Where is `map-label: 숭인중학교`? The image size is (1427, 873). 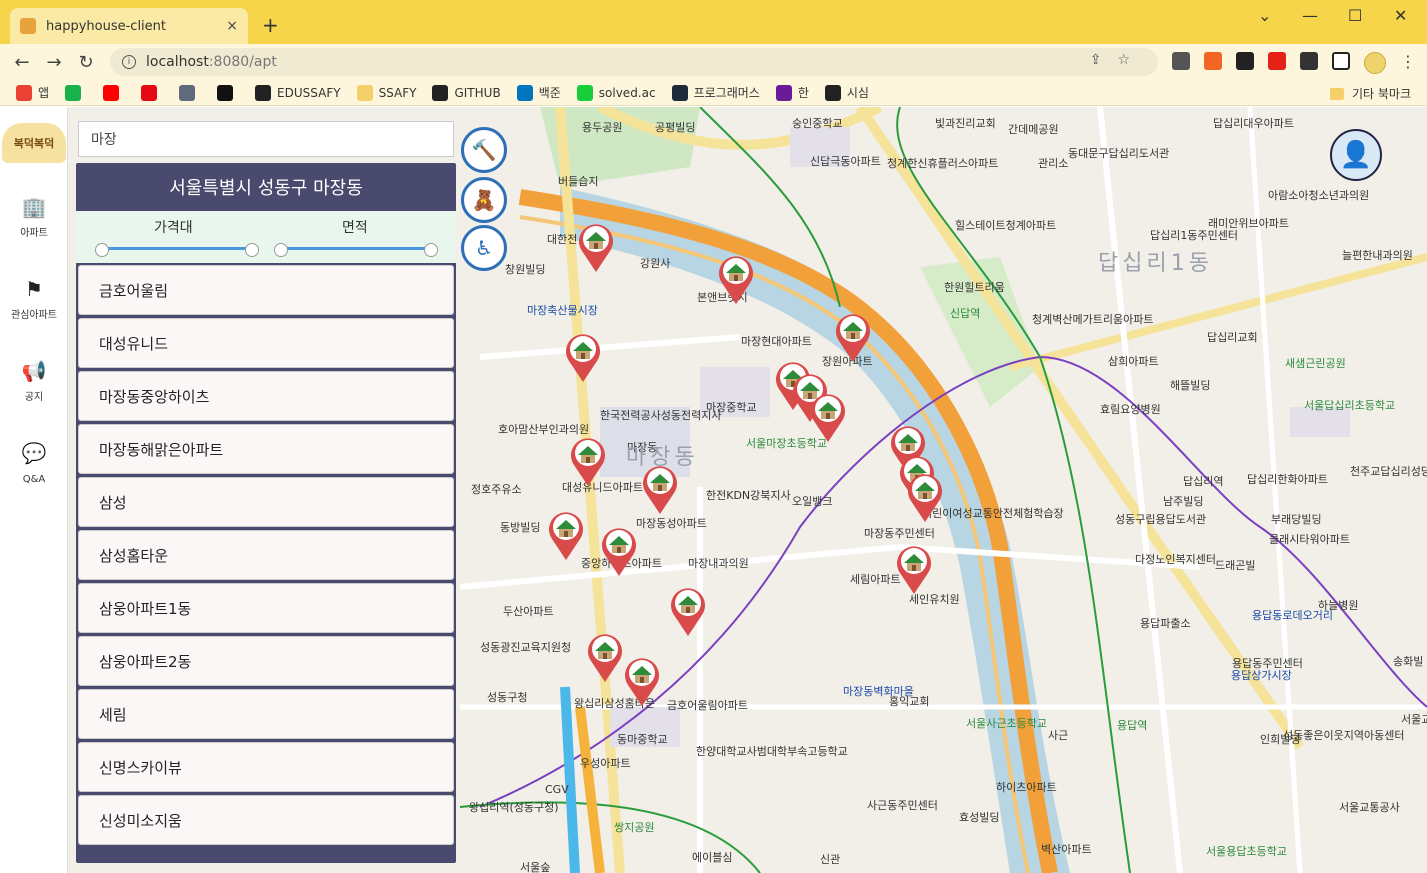 map-label: 숭인중학교 is located at coordinates (817, 123).